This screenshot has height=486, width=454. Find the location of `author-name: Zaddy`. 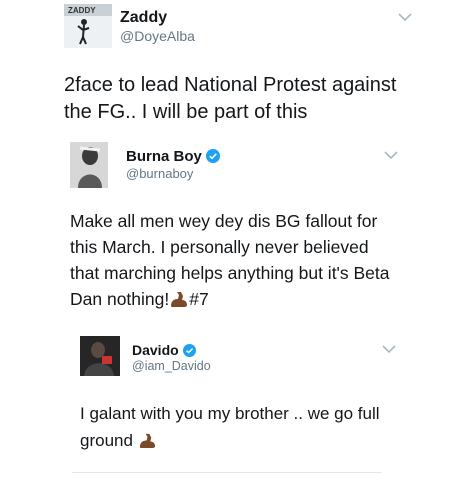

author-name: Zaddy is located at coordinates (143, 18).